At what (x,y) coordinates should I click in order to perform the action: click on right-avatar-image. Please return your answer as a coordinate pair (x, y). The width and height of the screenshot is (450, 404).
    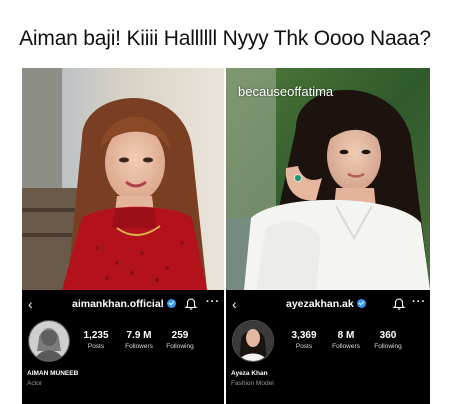
    Looking at the image, I should click on (253, 341).